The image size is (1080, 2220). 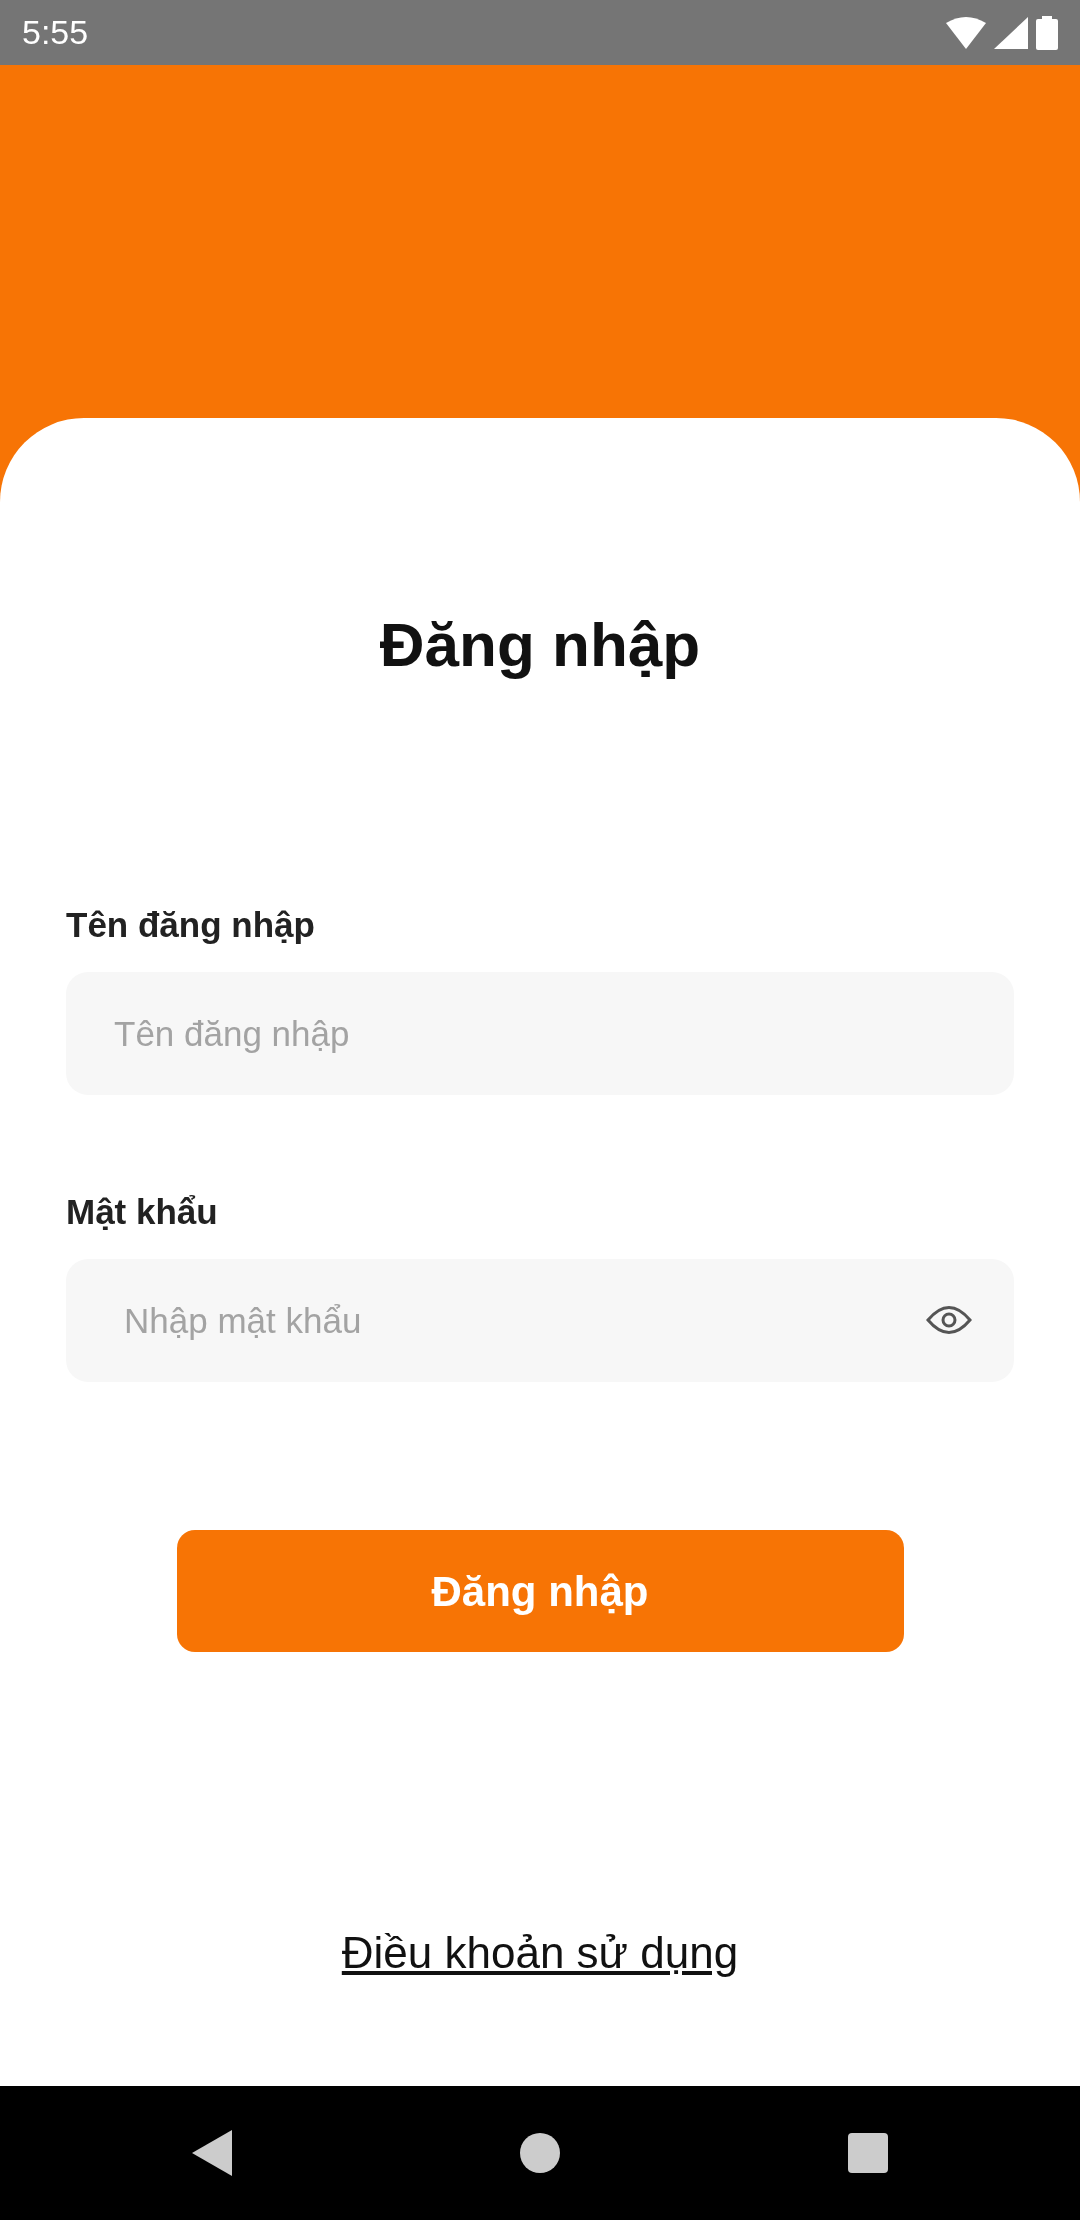 I want to click on eye-icon, so click(x=949, y=1320).